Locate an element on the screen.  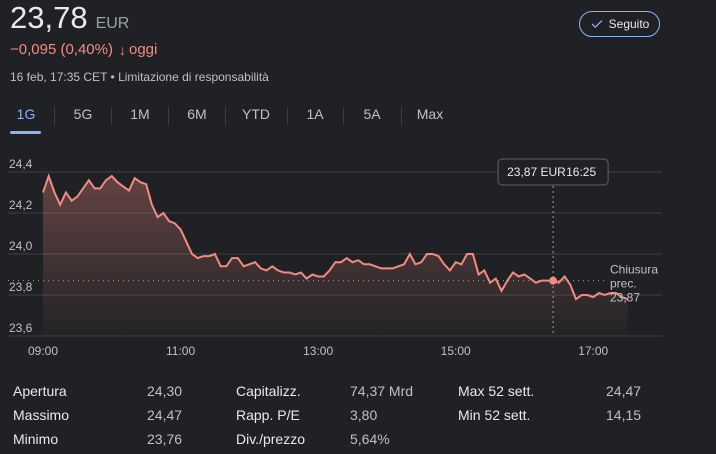
stat-label: Capitalizz. is located at coordinates (268, 391).